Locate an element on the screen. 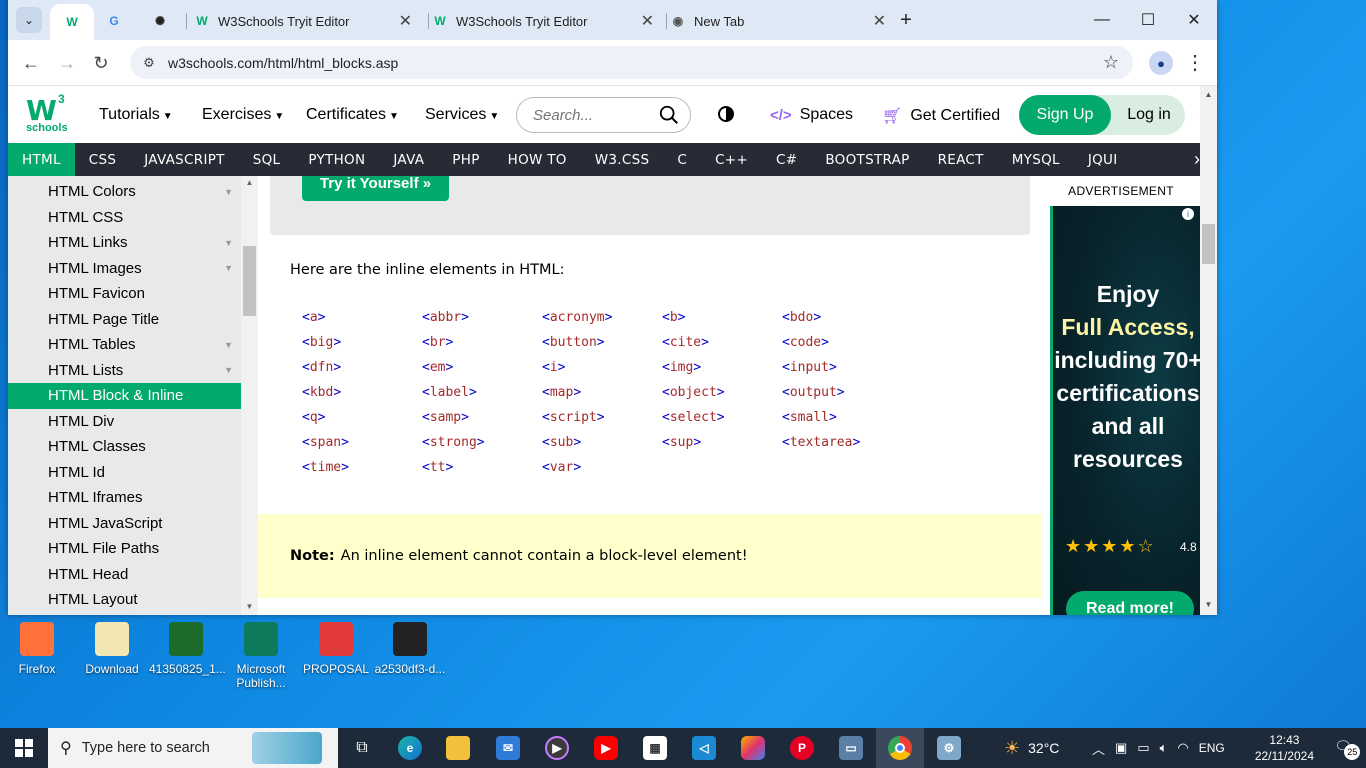  clock: 12:43 22/11/2024 is located at coordinates (1284, 748).